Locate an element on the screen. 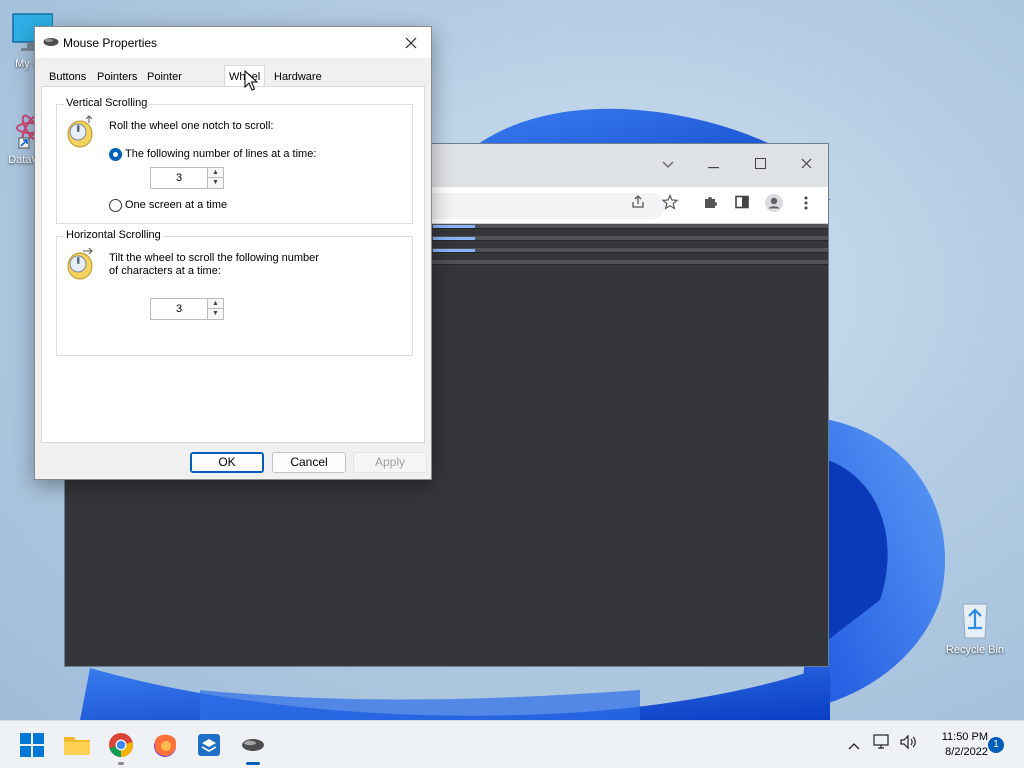 This screenshot has width=1024, height=768. start-button is located at coordinates (32, 745).